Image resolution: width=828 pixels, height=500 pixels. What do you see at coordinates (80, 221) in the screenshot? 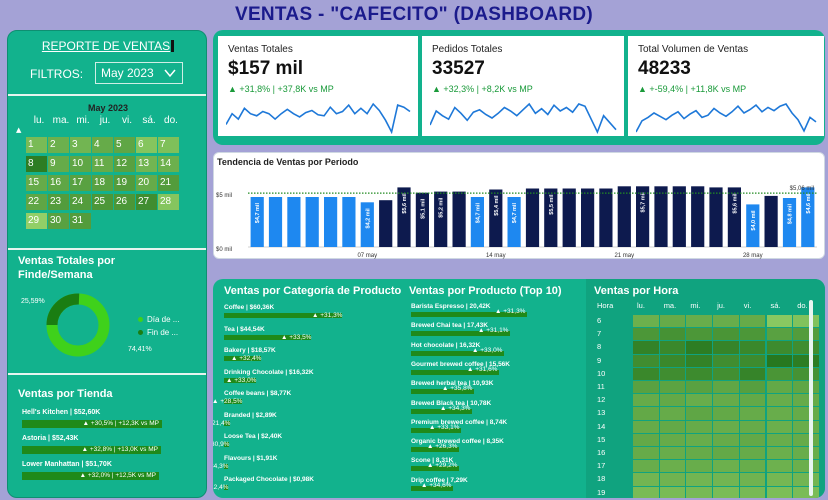
I see `calendar-day: 31` at bounding box center [80, 221].